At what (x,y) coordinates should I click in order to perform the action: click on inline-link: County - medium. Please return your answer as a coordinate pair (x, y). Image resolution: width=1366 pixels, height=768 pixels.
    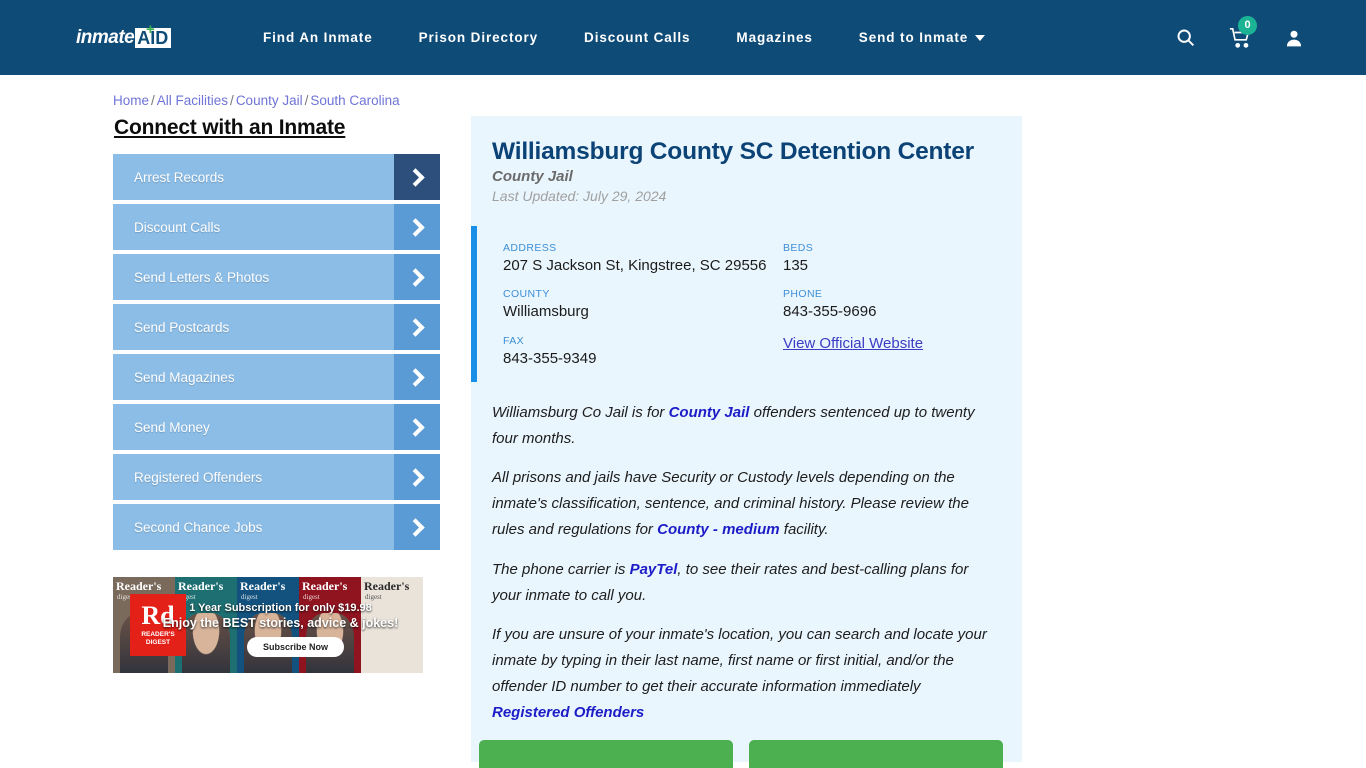
    Looking at the image, I should click on (718, 529).